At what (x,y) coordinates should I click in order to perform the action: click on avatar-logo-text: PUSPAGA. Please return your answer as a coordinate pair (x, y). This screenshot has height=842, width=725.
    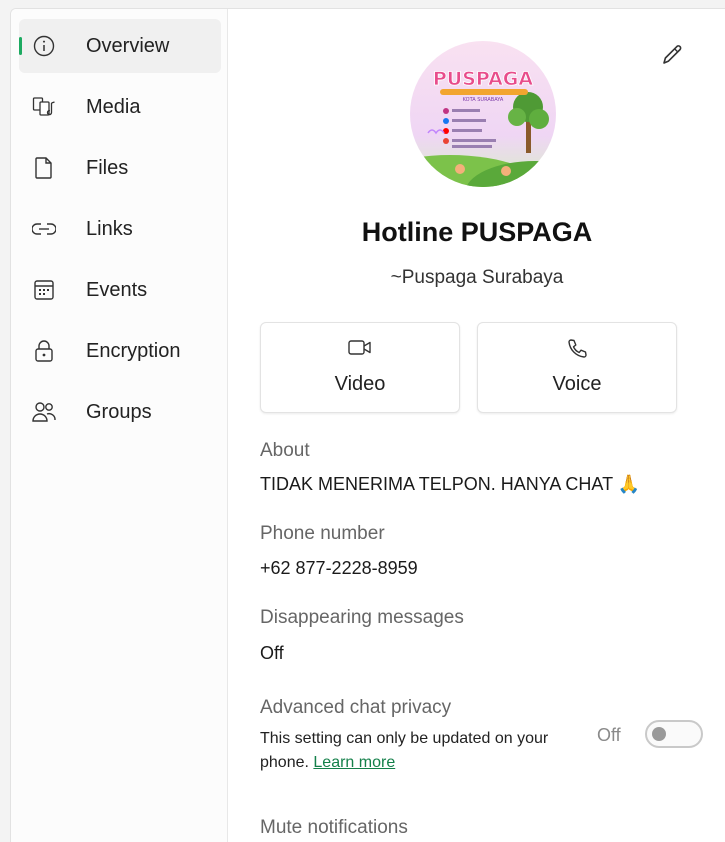
    Looking at the image, I should click on (483, 79).